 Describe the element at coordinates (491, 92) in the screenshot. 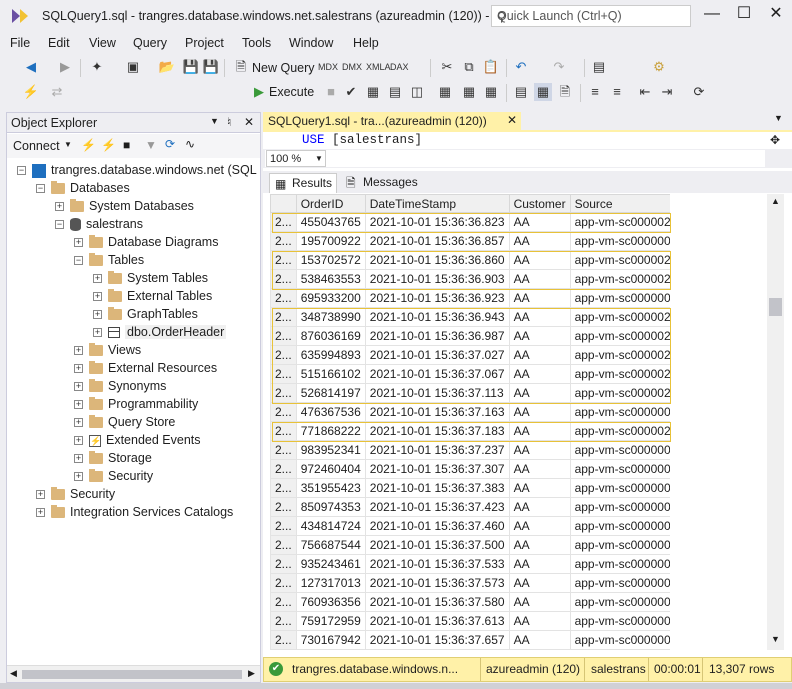

I see `client-stats-icon: ▦` at that location.